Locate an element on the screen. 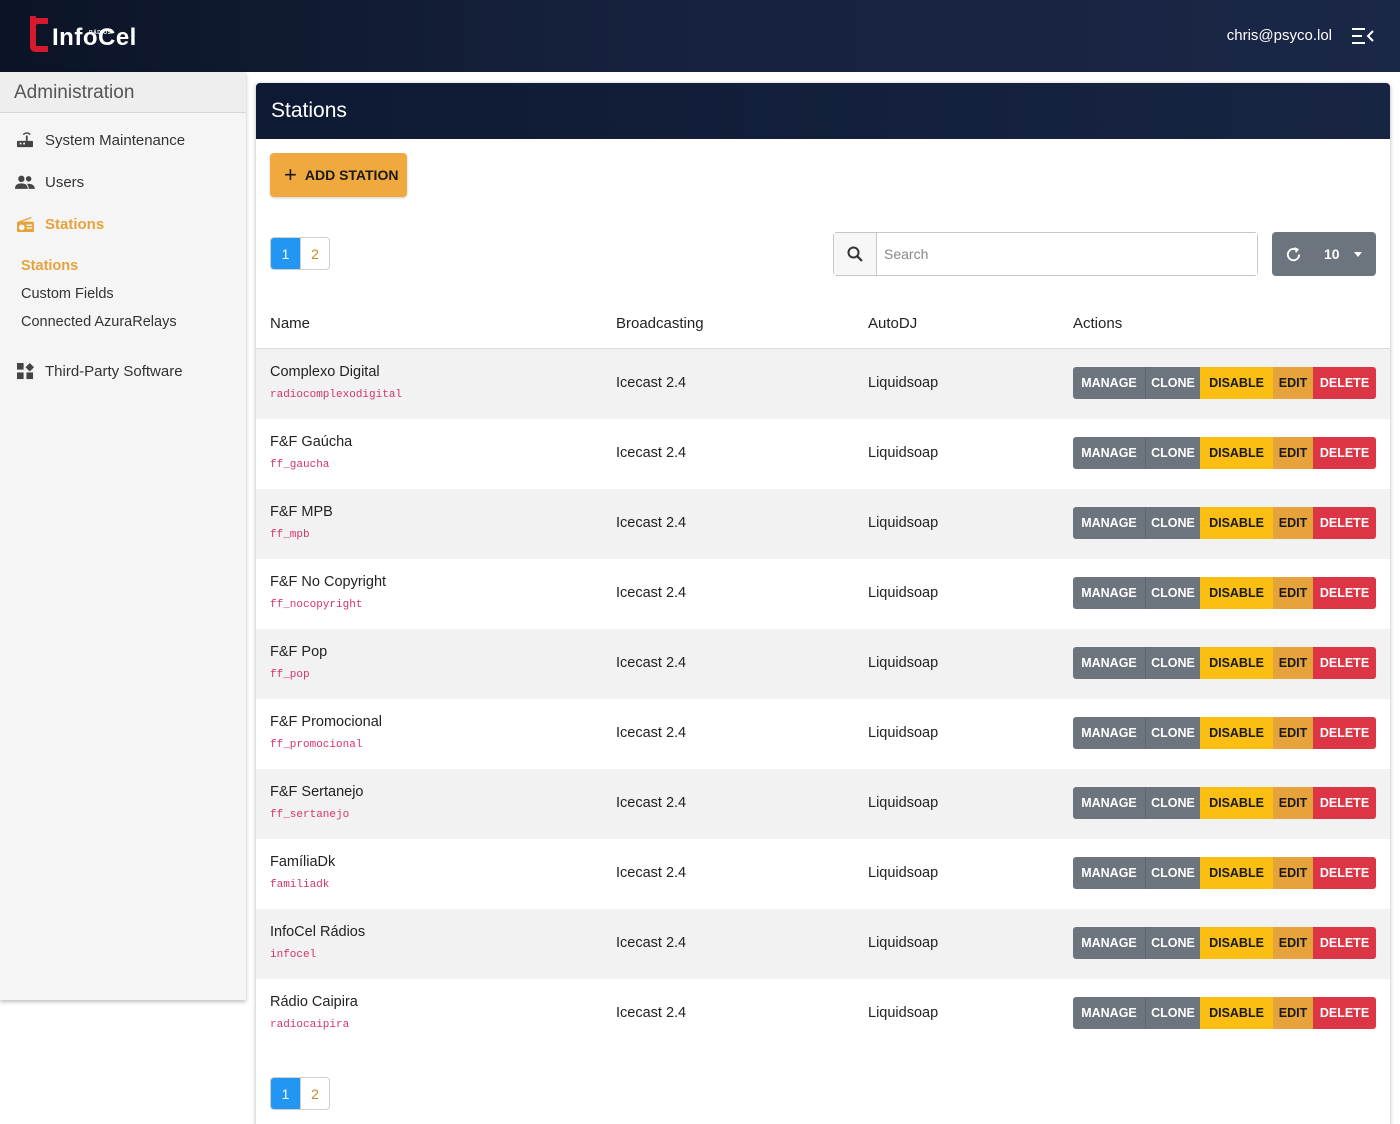  infocel-logo: InfoCel is located at coordinates (81, 35).